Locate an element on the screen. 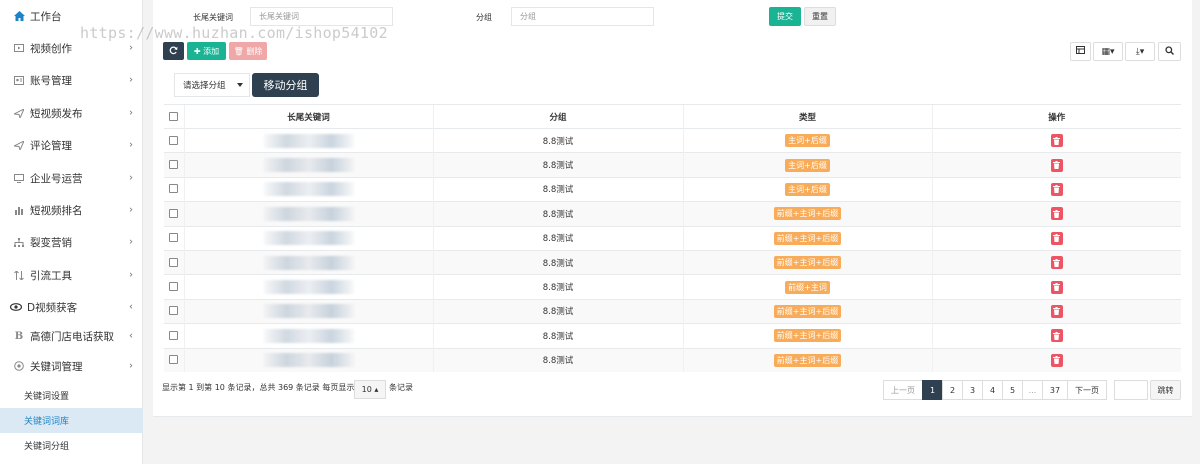 This screenshot has height=464, width=1200. prev-page-button: 上一页 is located at coordinates (903, 390).